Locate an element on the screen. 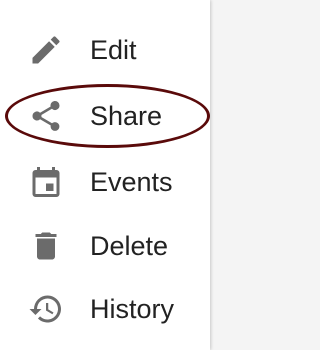 Image resolution: width=320 pixels, height=350 pixels. menu-item-label: Delete is located at coordinates (129, 246).